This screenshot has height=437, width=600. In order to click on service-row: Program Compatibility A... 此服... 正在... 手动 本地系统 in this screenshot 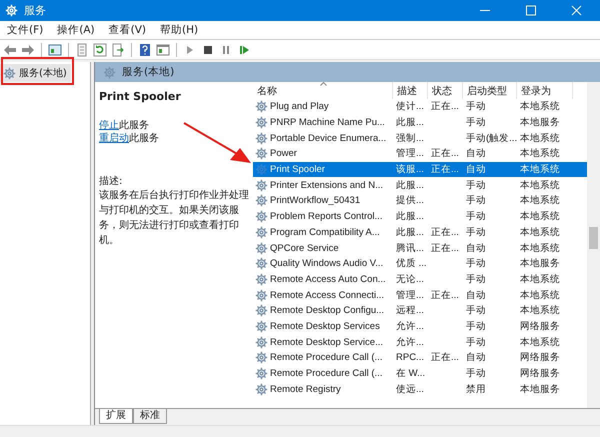, I will do `click(420, 232)`.